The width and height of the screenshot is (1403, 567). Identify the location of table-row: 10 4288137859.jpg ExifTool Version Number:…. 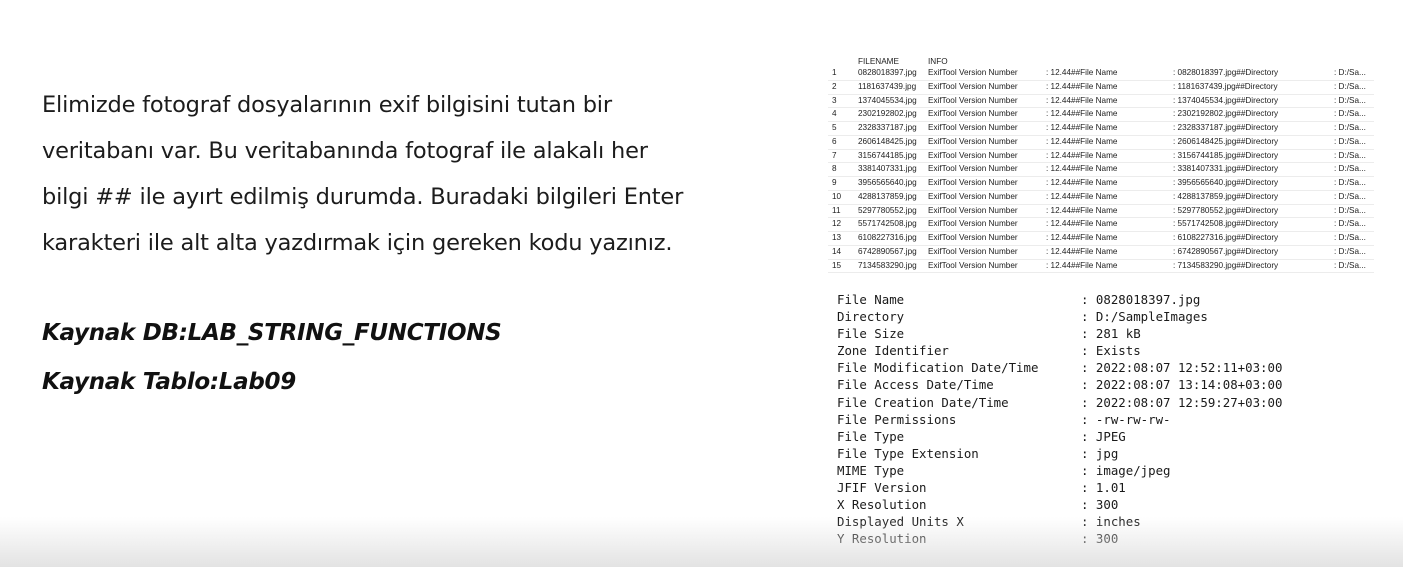
(1101, 198).